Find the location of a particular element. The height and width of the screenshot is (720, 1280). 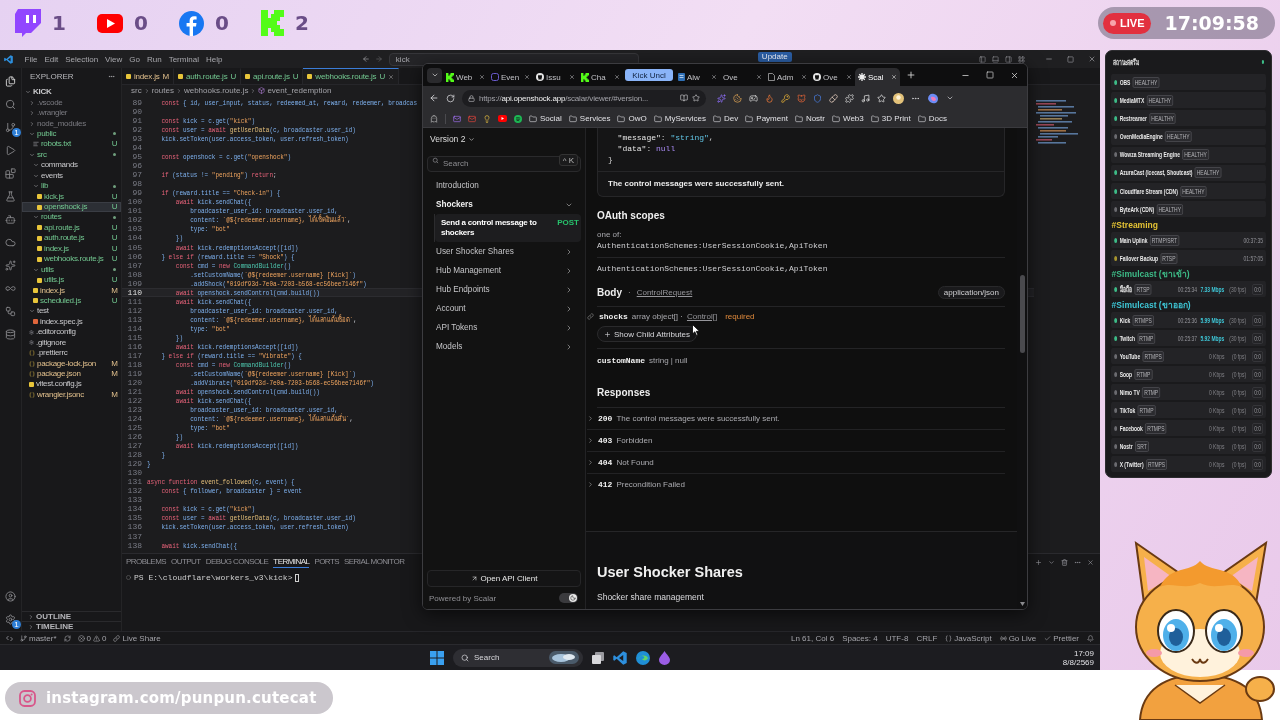

response-row: 412 Precondition Failed is located at coordinates (796, 485).